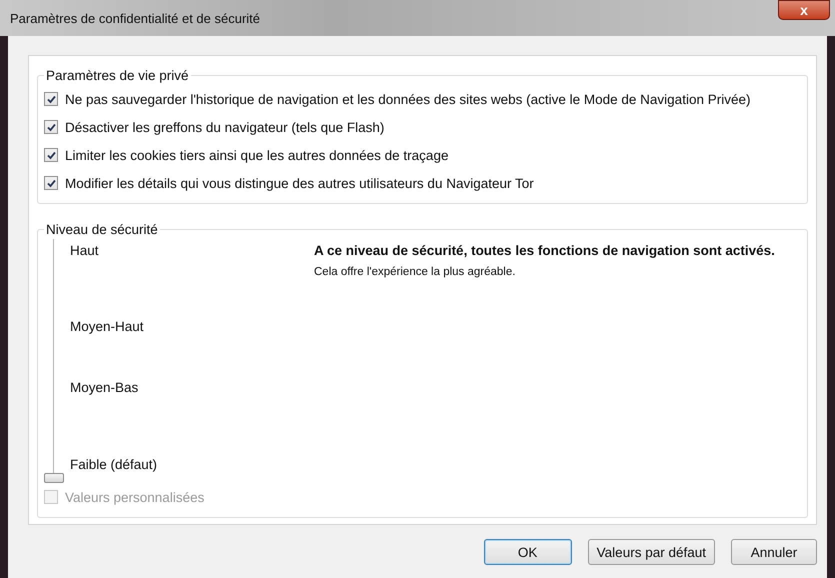 The height and width of the screenshot is (578, 835). Describe the element at coordinates (804, 10) in the screenshot. I see `close-button: x` at that location.